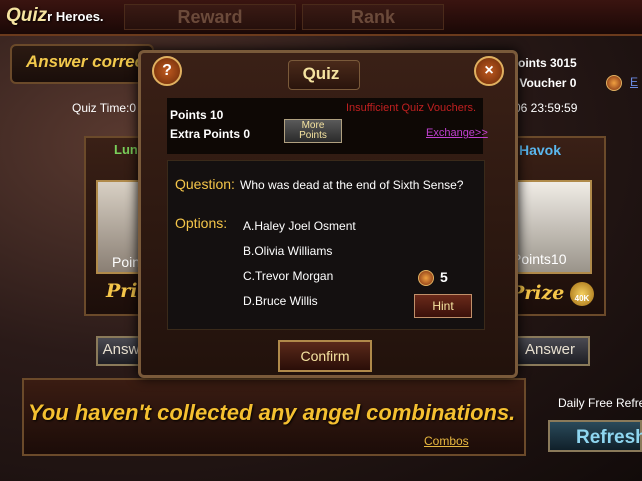 Image resolution: width=642 pixels, height=481 pixels. Describe the element at coordinates (426, 278) in the screenshot. I see `hint-gem-icon` at that location.